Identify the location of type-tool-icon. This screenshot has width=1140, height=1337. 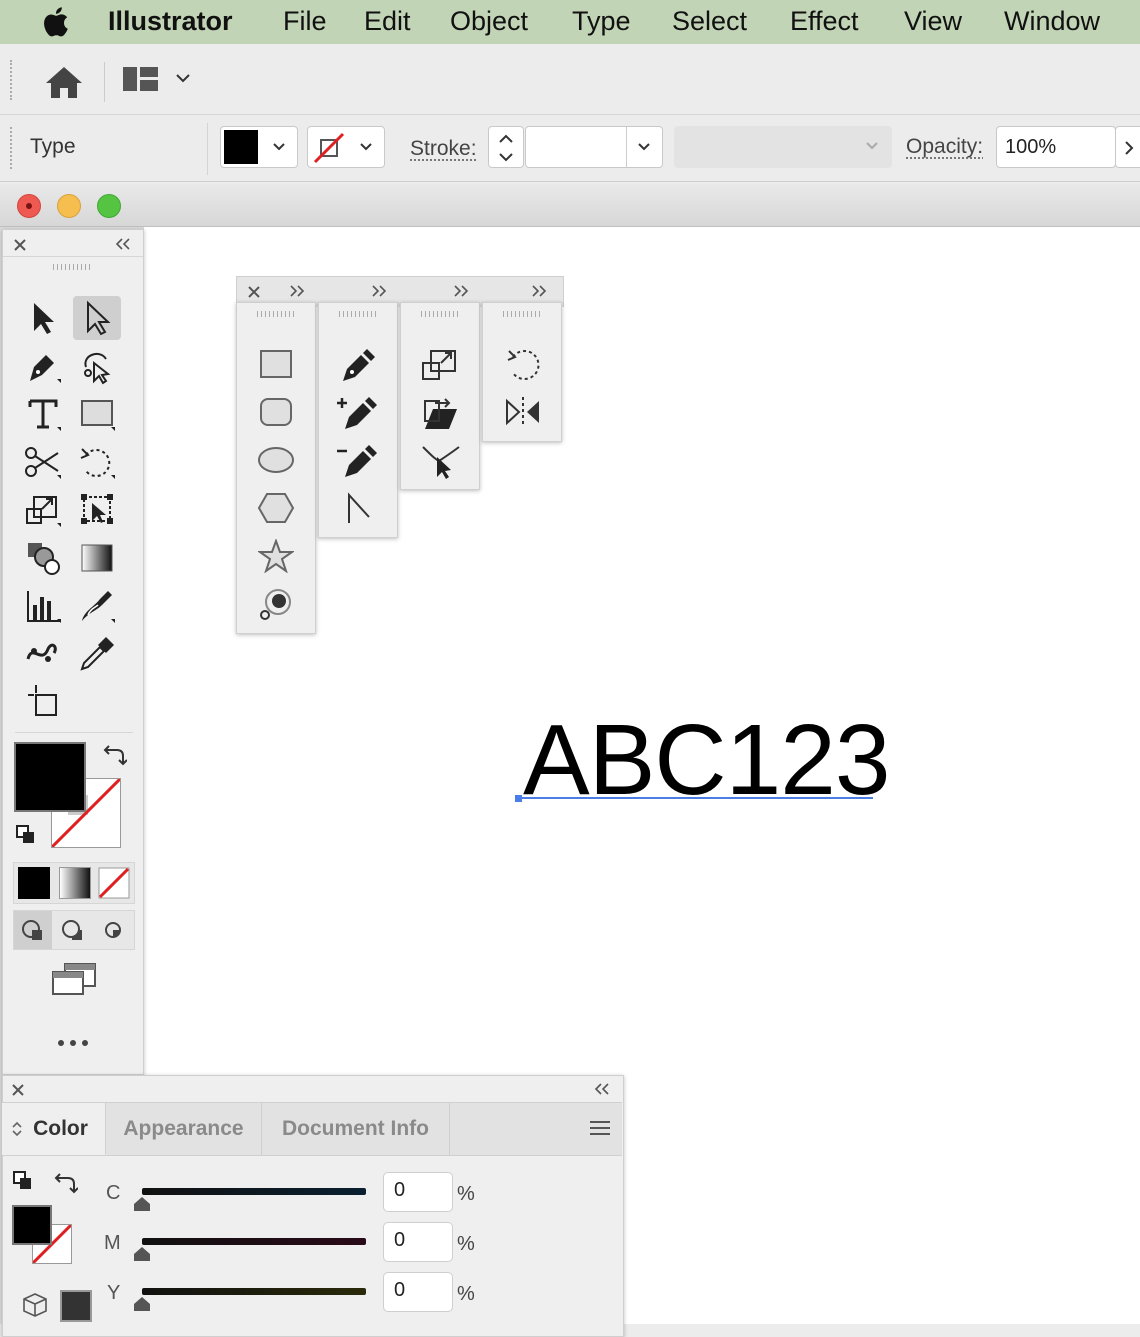
(43, 414).